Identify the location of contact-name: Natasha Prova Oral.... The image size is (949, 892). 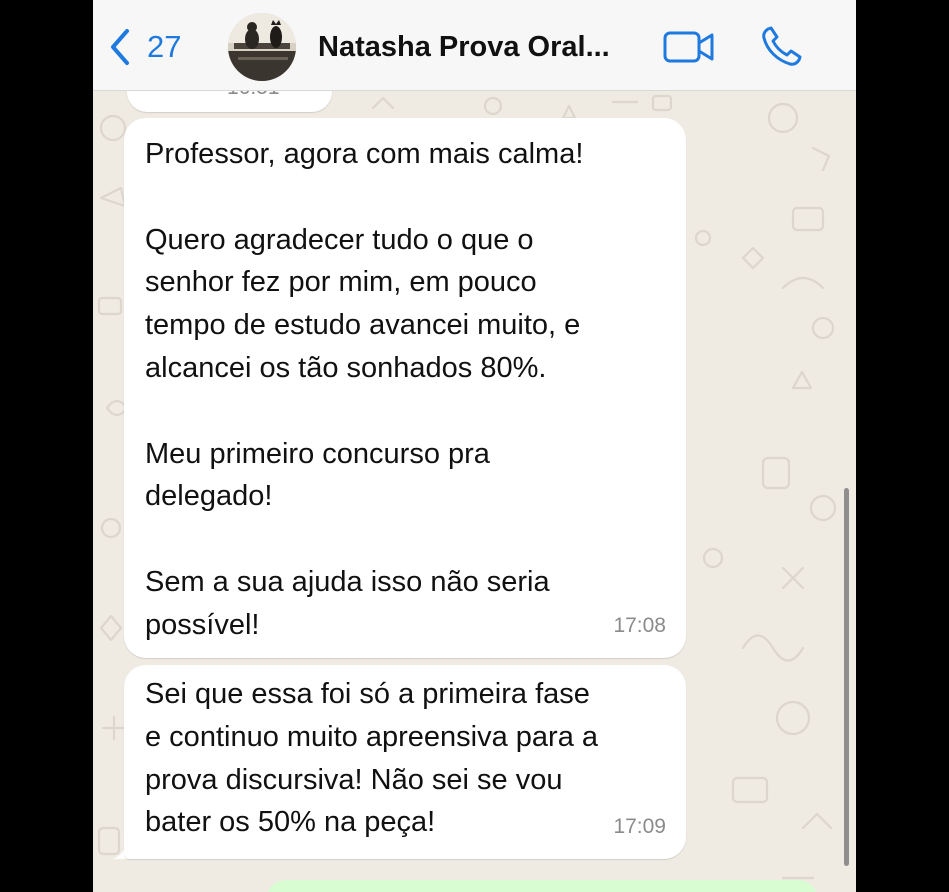
(464, 47).